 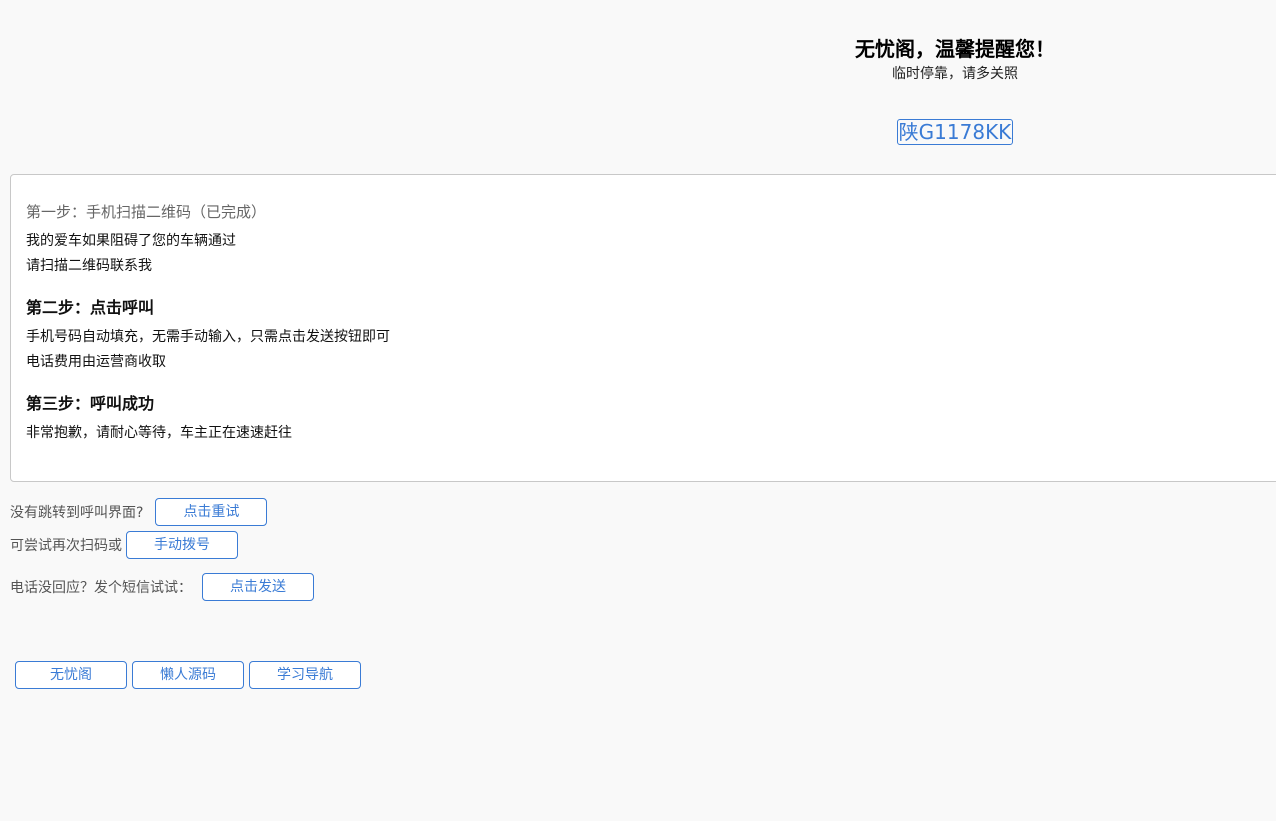 I want to click on page-subtitle: 临时停靠，请多关照, so click(x=955, y=74).